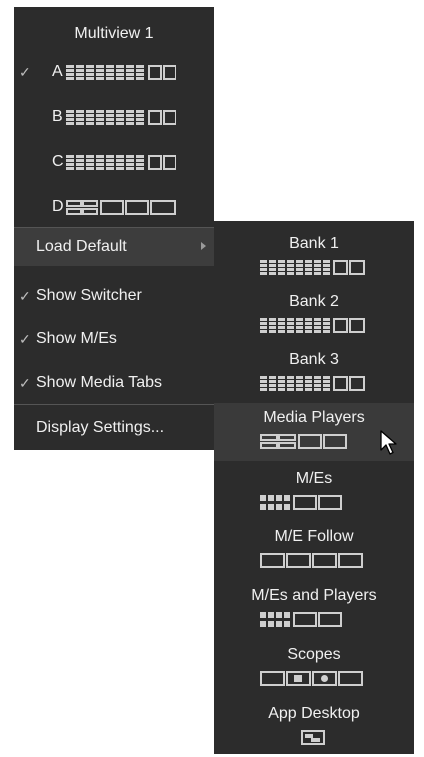 The height and width of the screenshot is (757, 424). What do you see at coordinates (314, 478) in the screenshot?
I see `submenu-item-label: M/Es` at bounding box center [314, 478].